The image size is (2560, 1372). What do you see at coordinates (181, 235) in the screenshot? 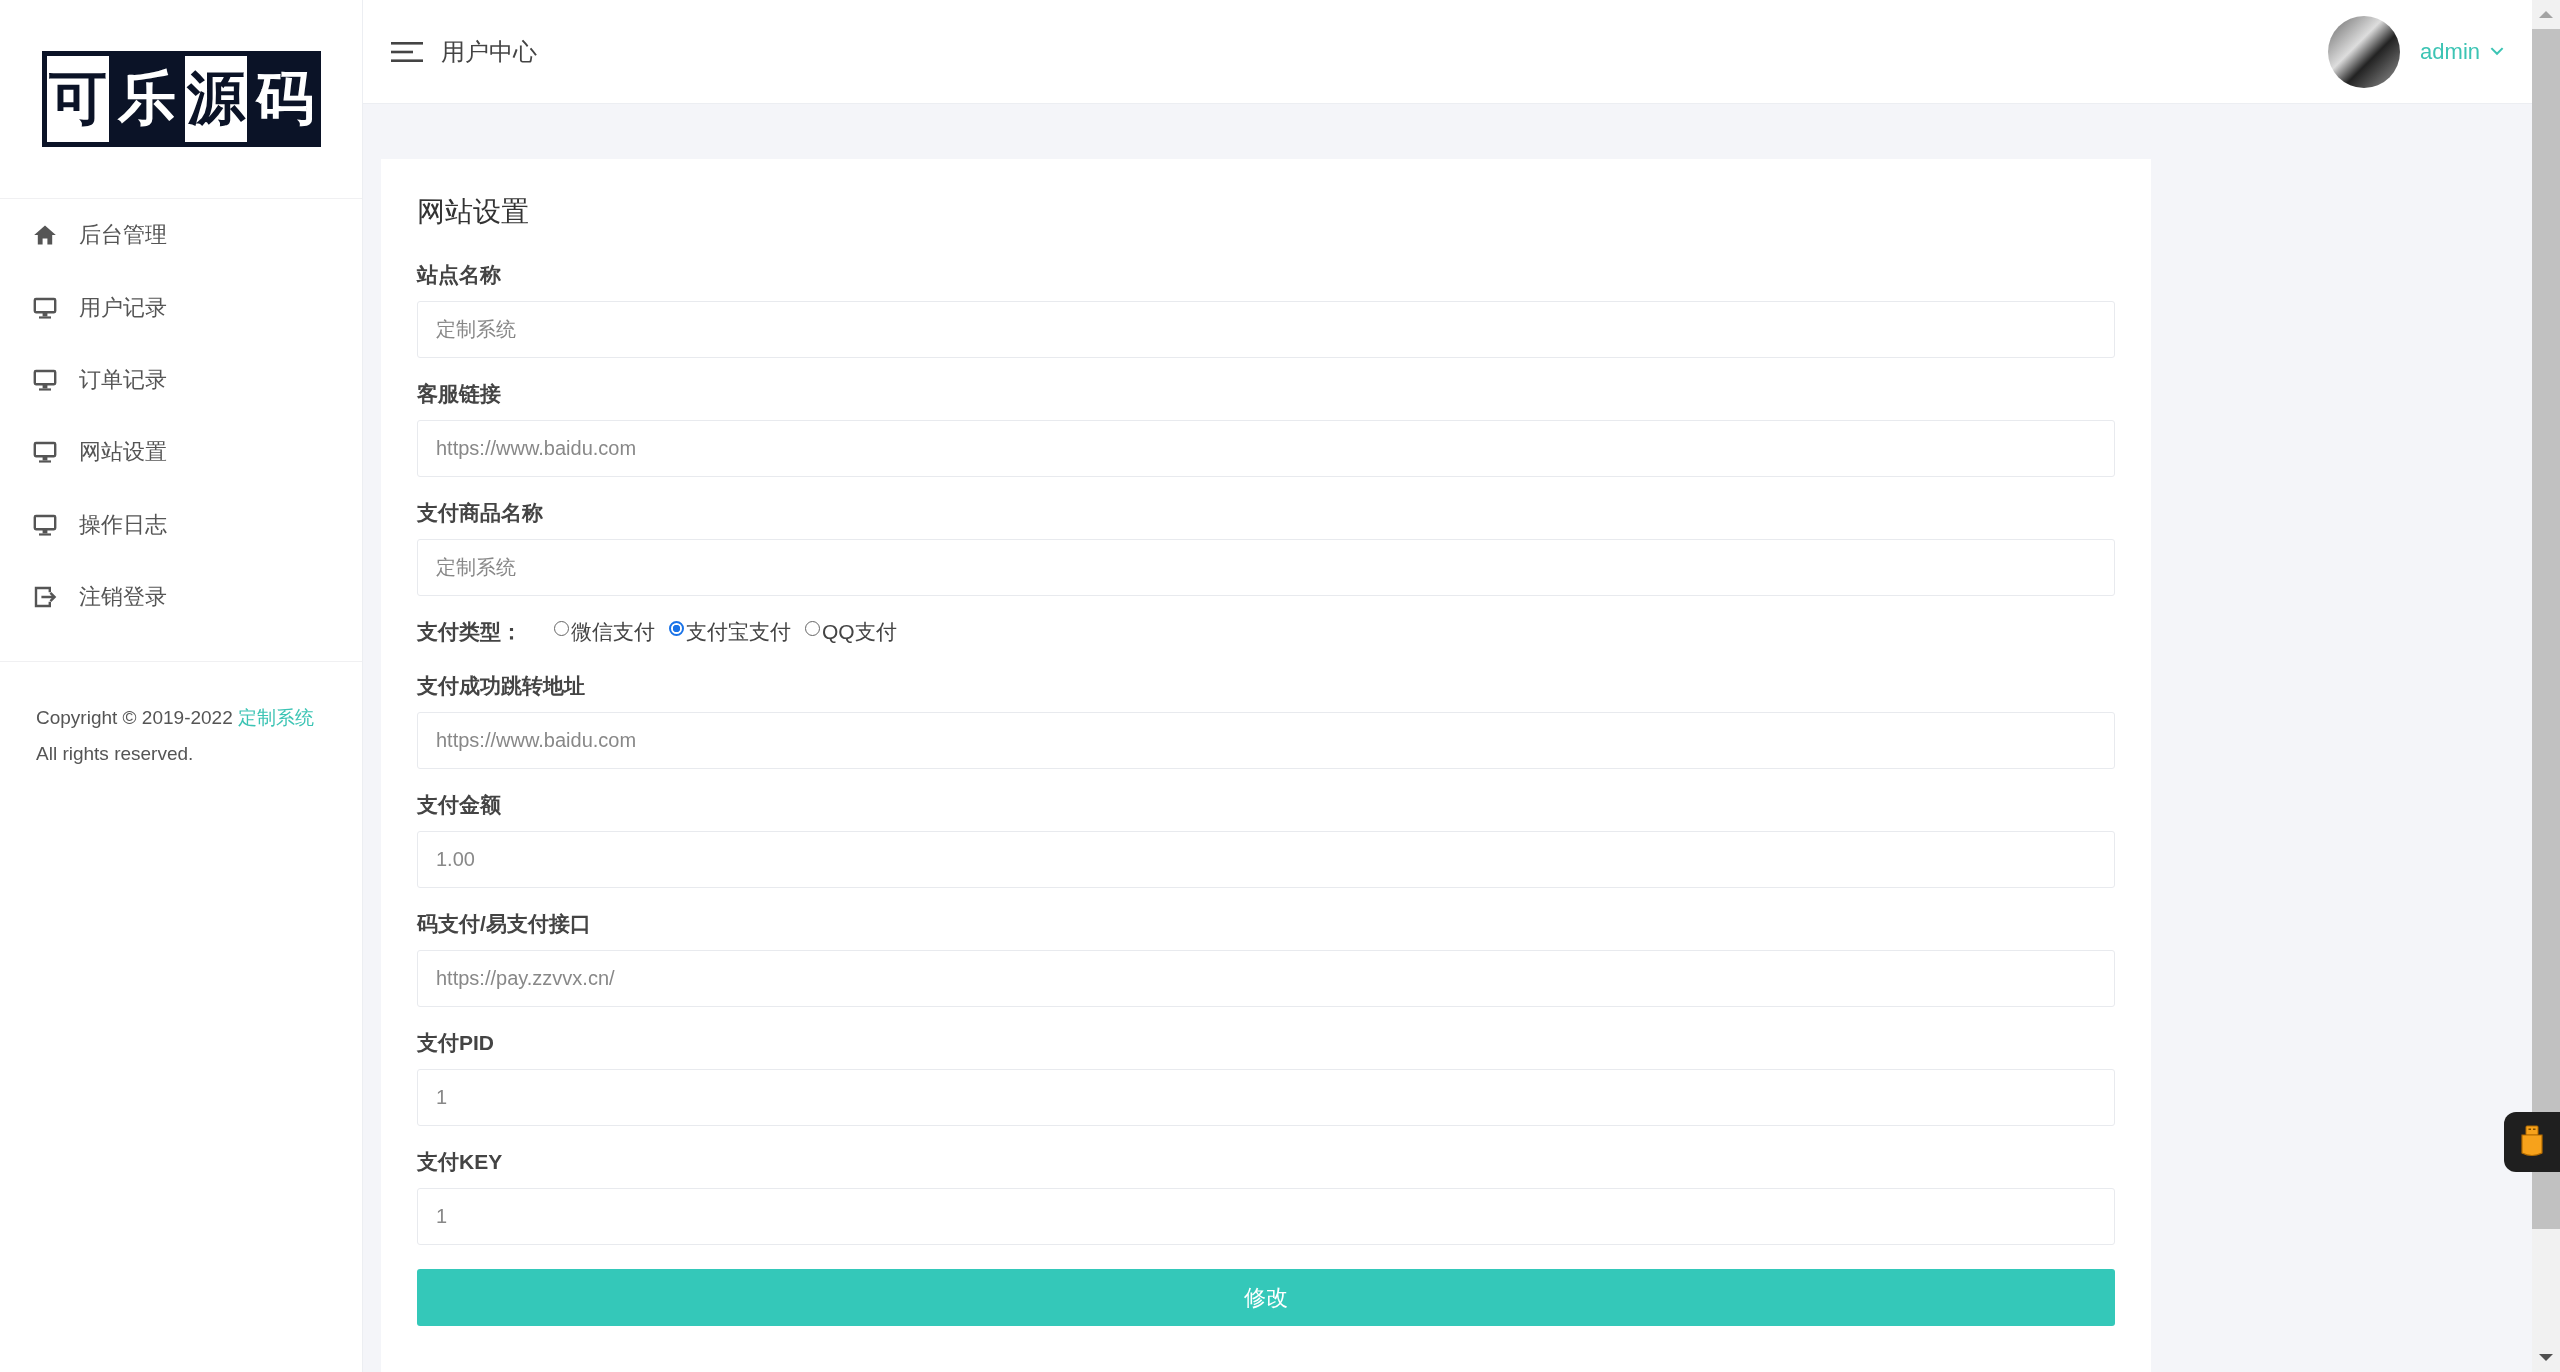
I see `sidebar-item: 后台管理` at bounding box center [181, 235].